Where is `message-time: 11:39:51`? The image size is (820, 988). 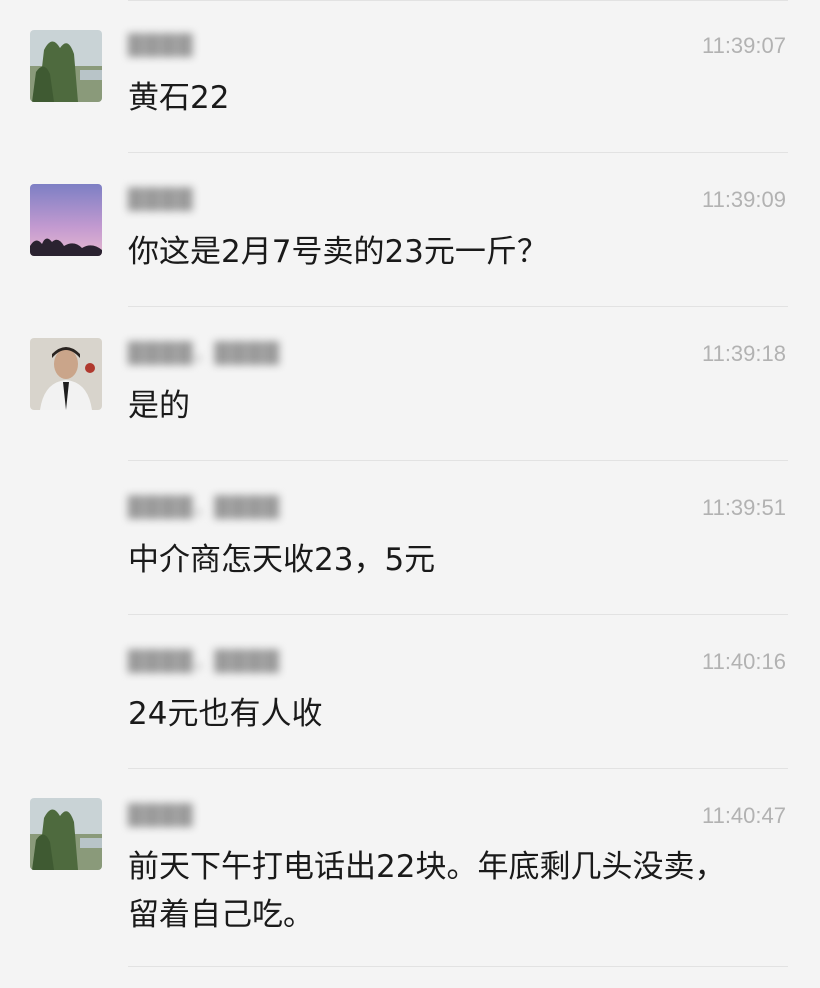
message-time: 11:39:51 is located at coordinates (743, 507).